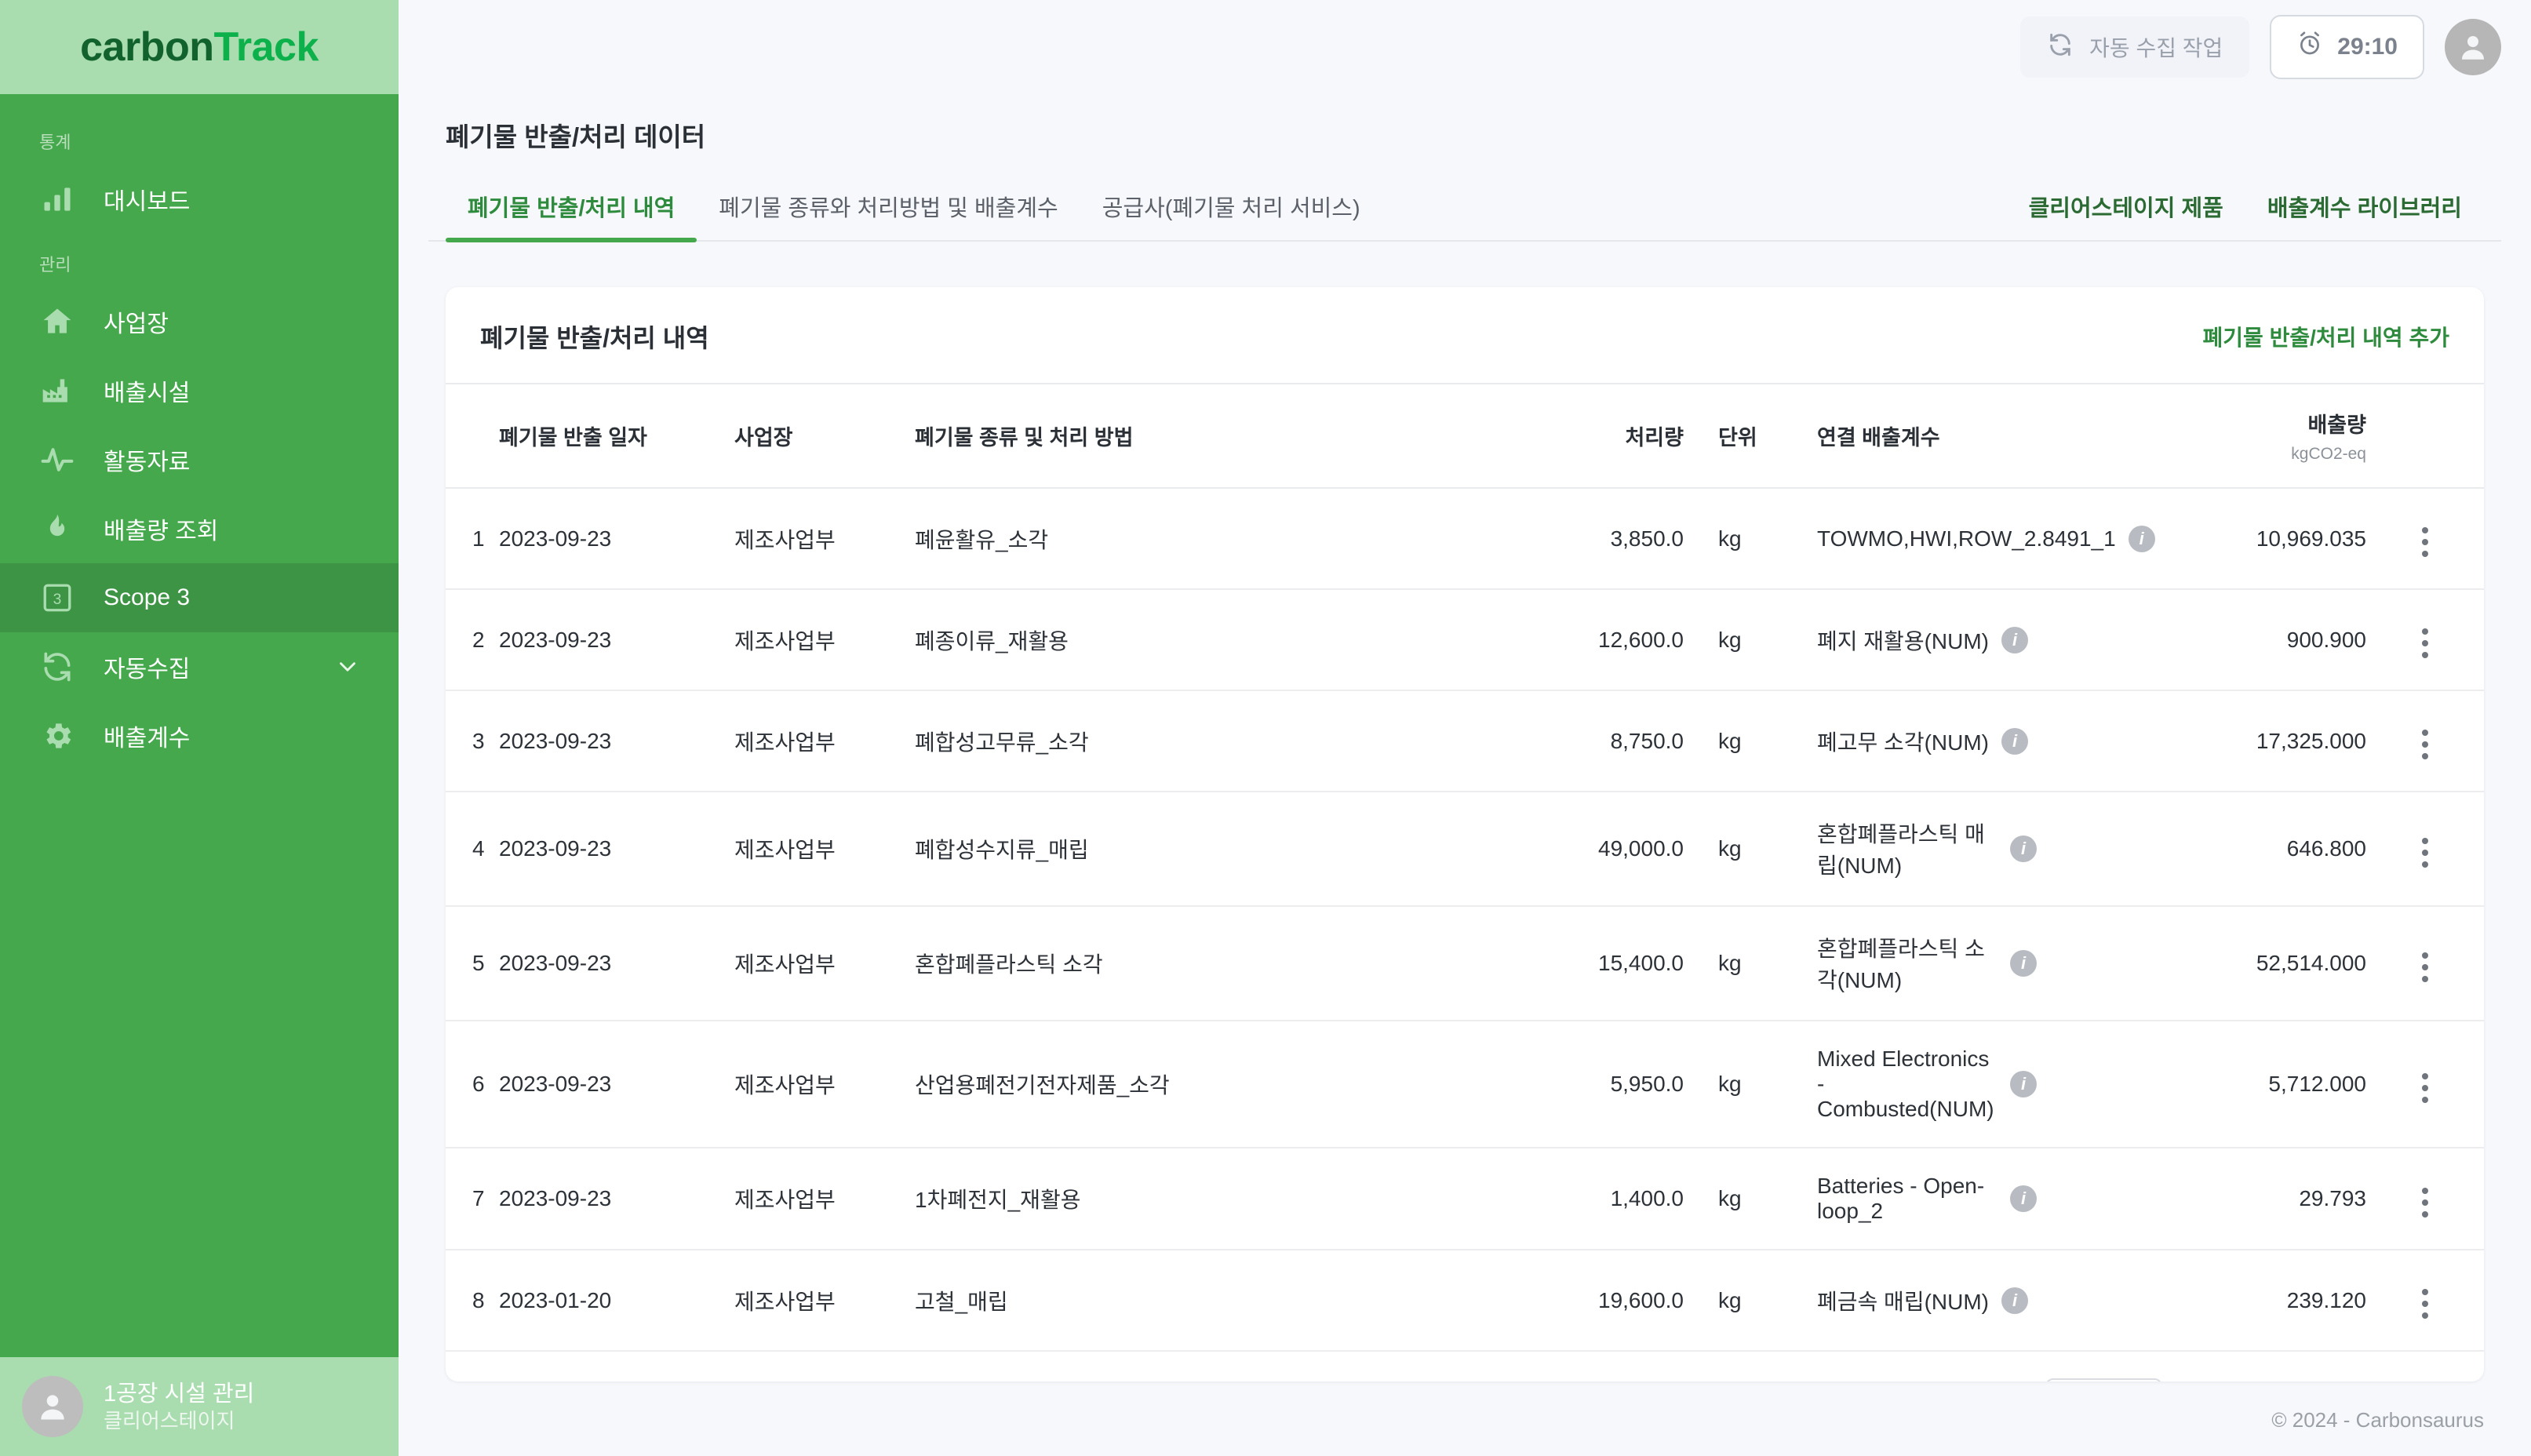  Describe the element at coordinates (1465, 1366) in the screenshot. I see `table-pagination: 전체 8개 10개 1 - 1페이지 |‹ ‹ › ›|` at that location.